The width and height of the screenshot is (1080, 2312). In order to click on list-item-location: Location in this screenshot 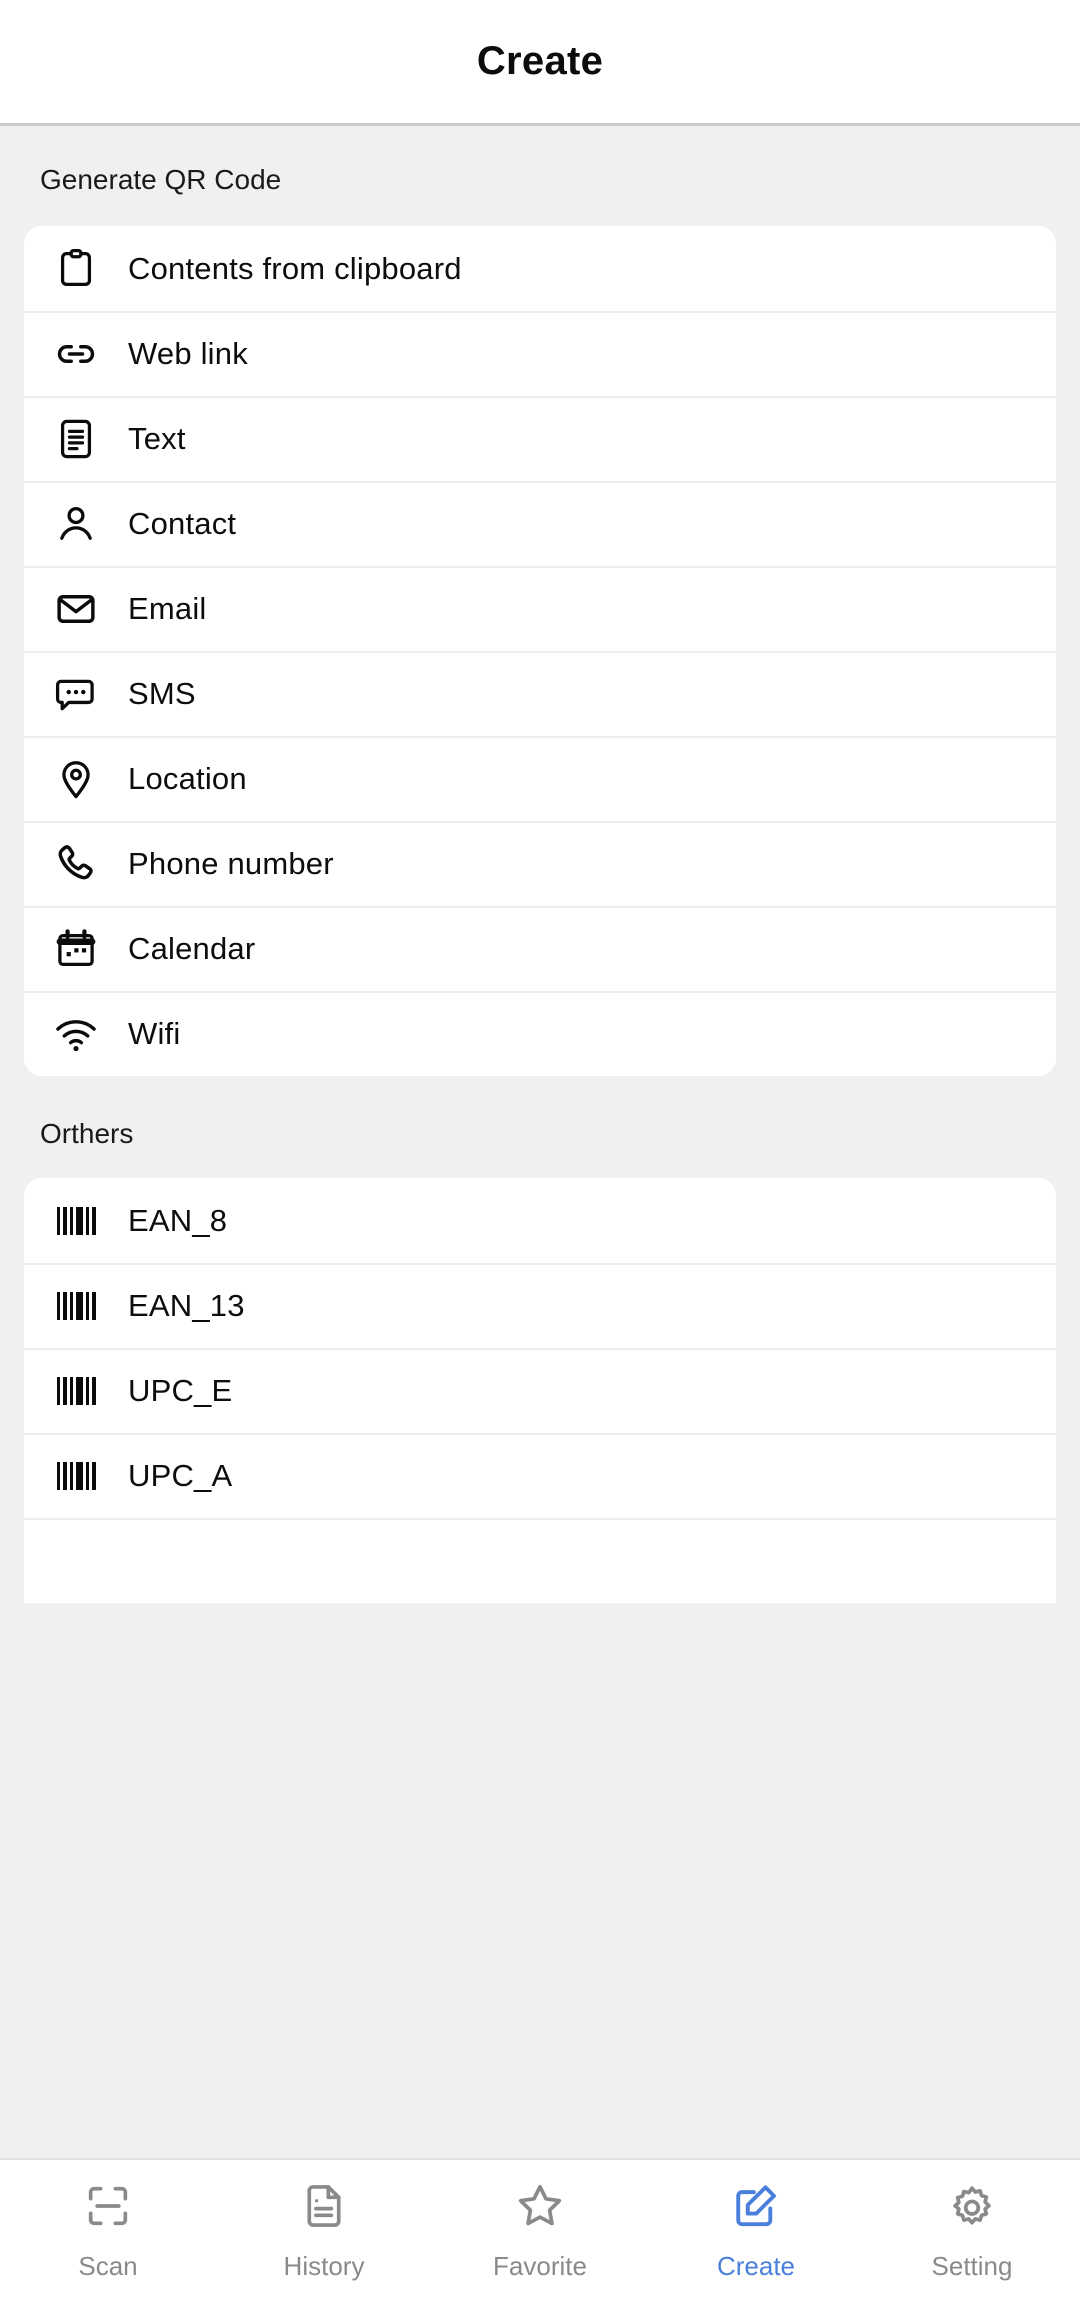, I will do `click(540, 778)`.